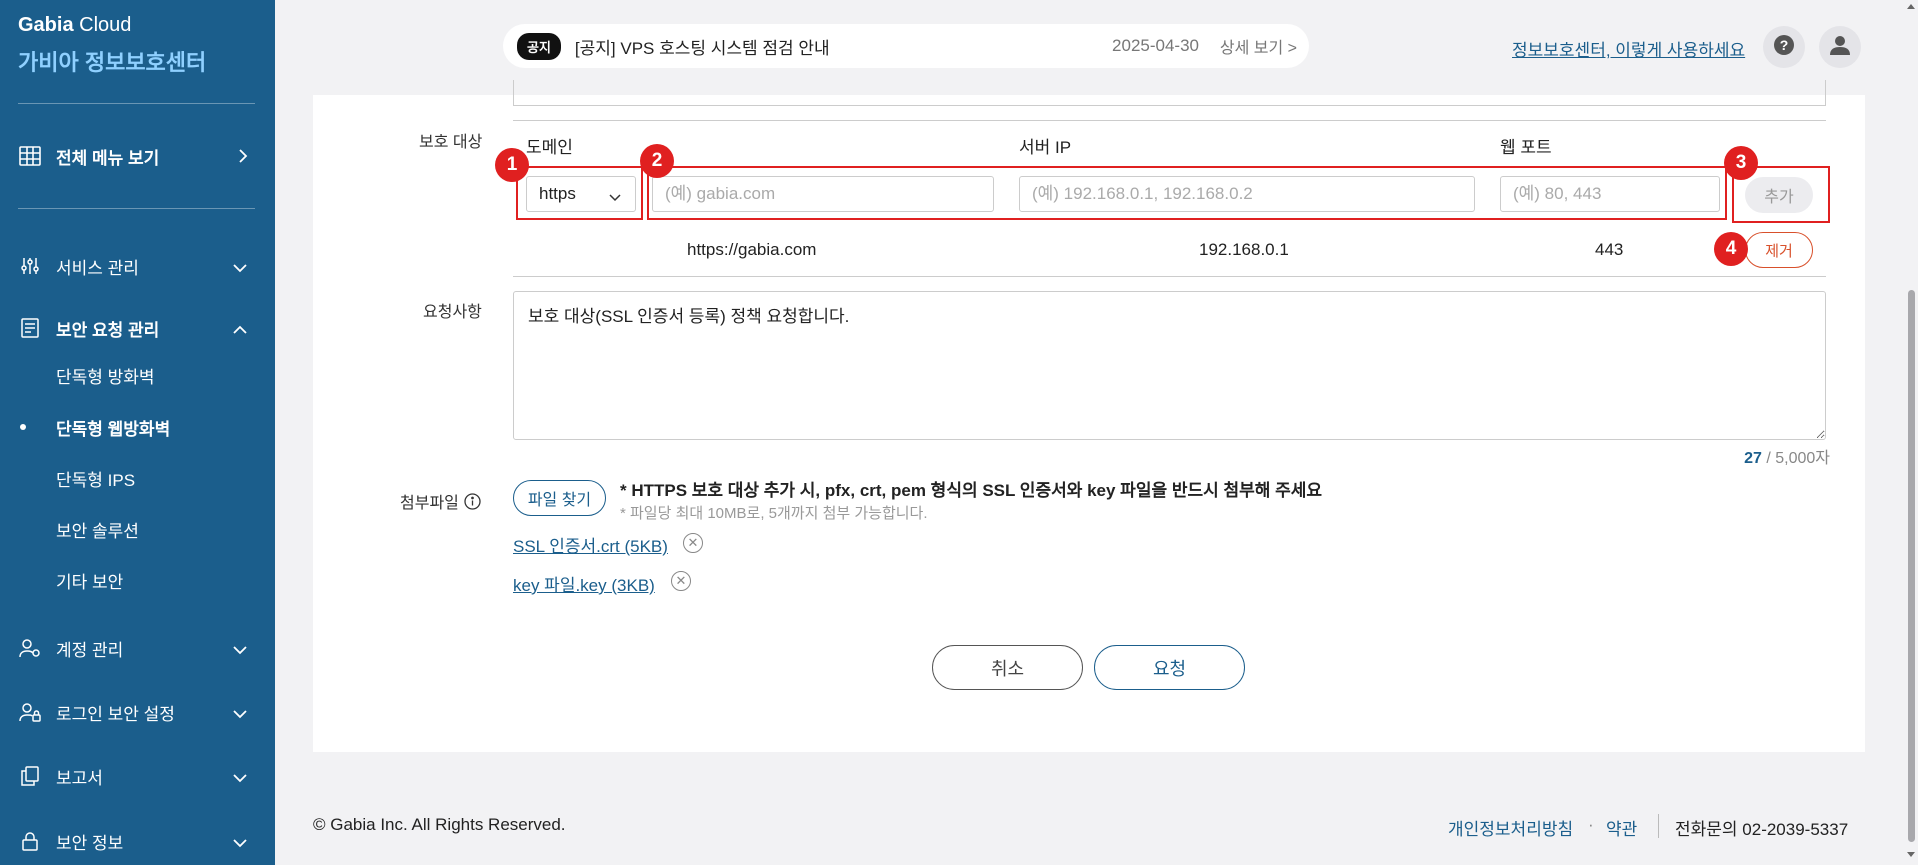 The height and width of the screenshot is (865, 1918). What do you see at coordinates (1911, 854) in the screenshot?
I see `scroll-down-arrow` at bounding box center [1911, 854].